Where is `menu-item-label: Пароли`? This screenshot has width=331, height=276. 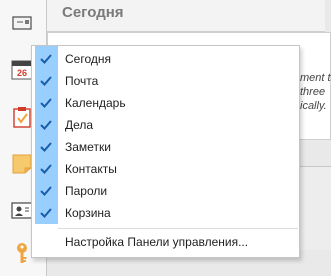 menu-item-label: Пароли is located at coordinates (86, 191).